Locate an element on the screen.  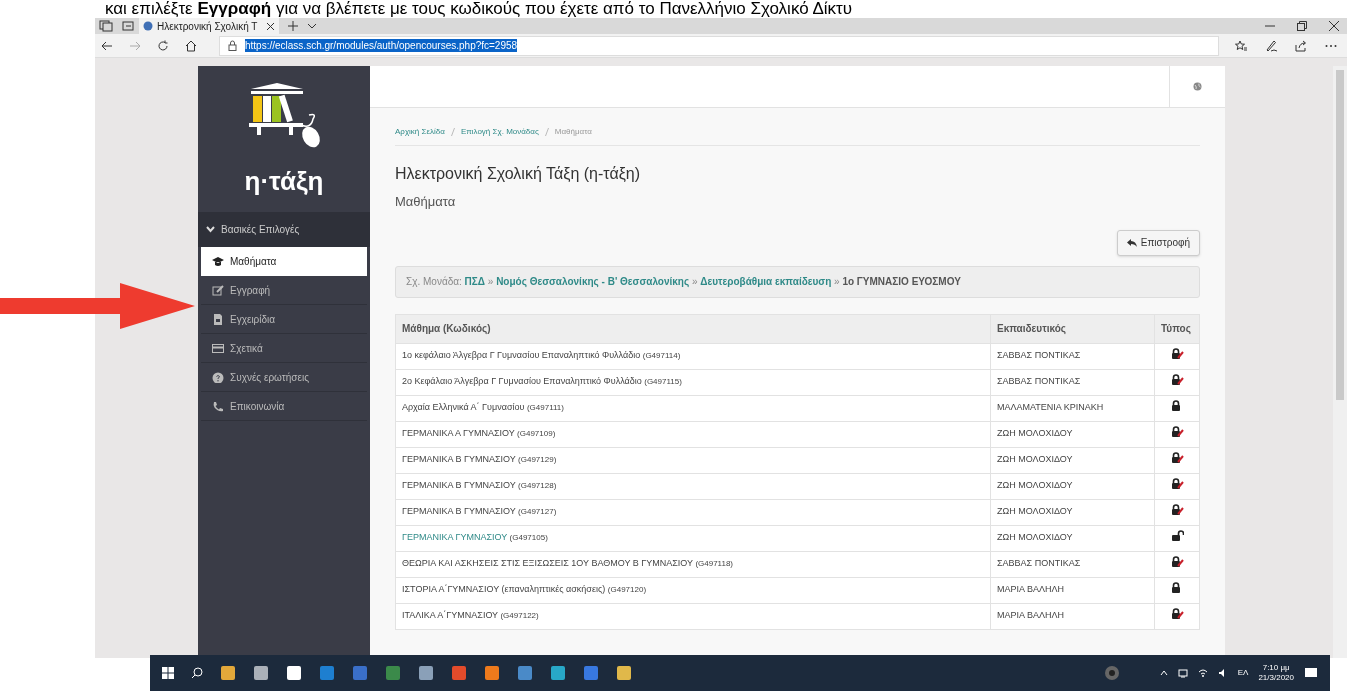
page-title: Ηλεκτρονική Σχολική Τάξη (η-τάξη) is located at coordinates (518, 174).